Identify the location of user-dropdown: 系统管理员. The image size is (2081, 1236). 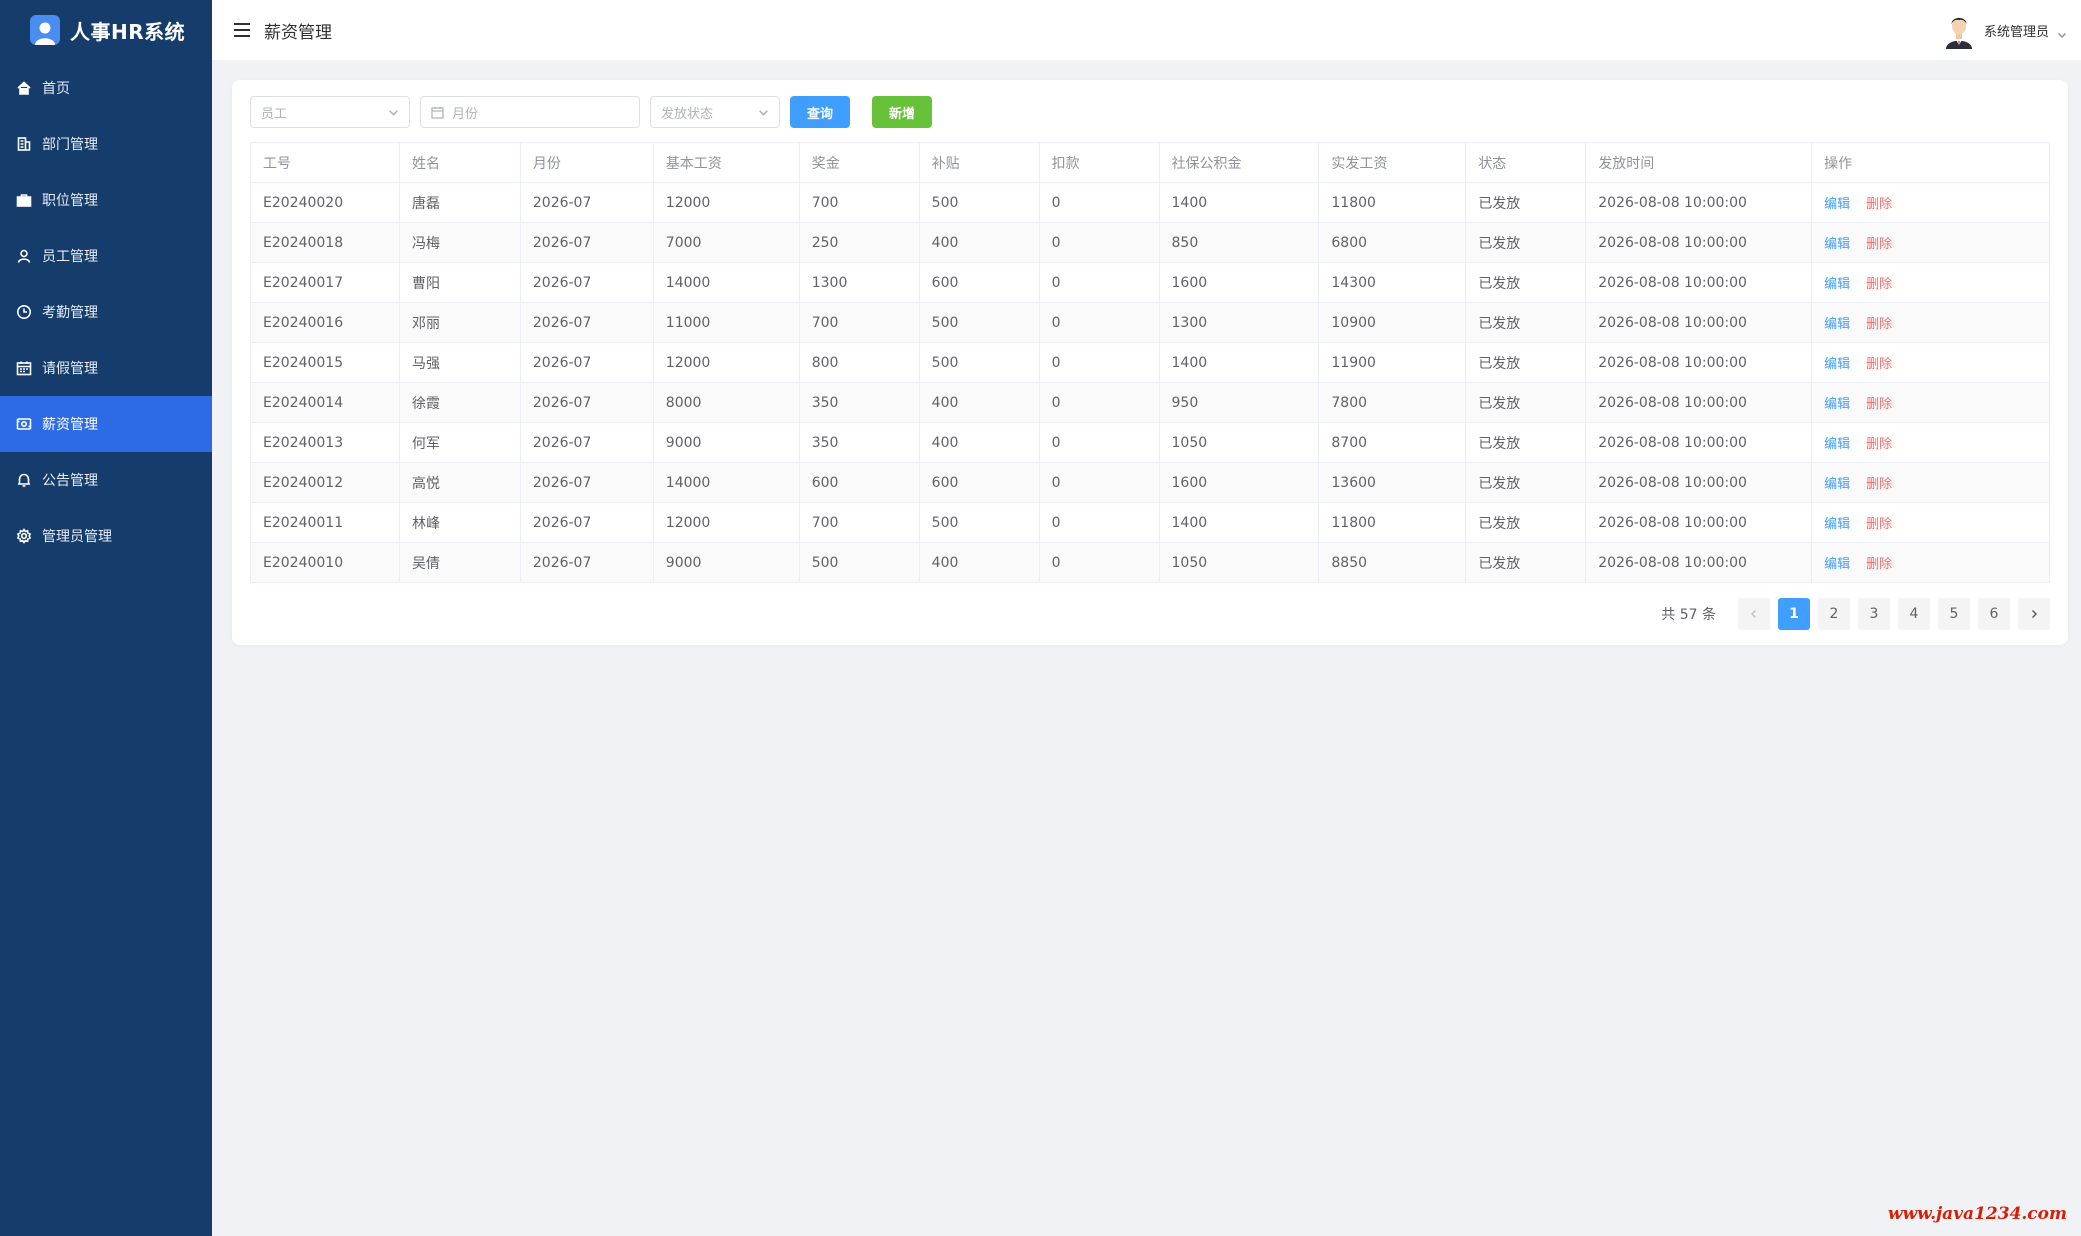
(2004, 30).